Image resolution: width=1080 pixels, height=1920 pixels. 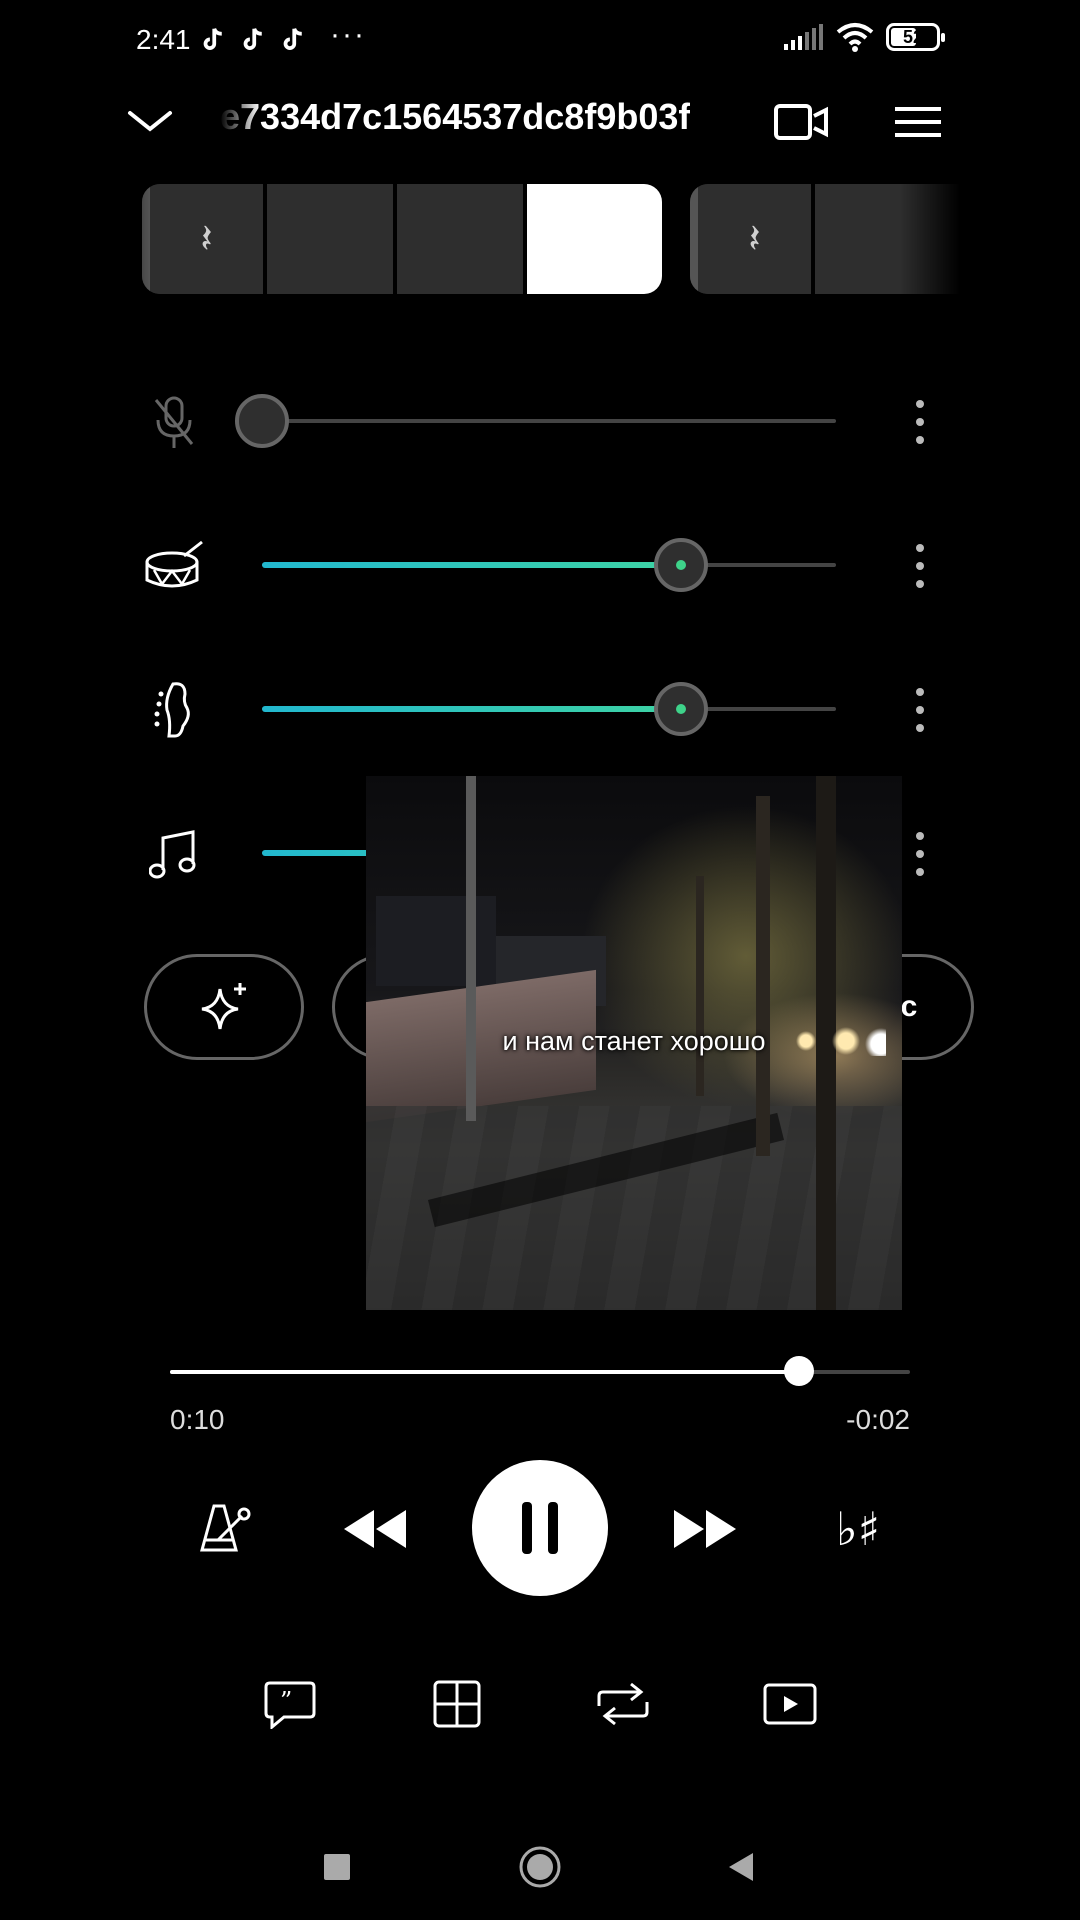 What do you see at coordinates (594, 239) in the screenshot?
I see `section-cell-active` at bounding box center [594, 239].